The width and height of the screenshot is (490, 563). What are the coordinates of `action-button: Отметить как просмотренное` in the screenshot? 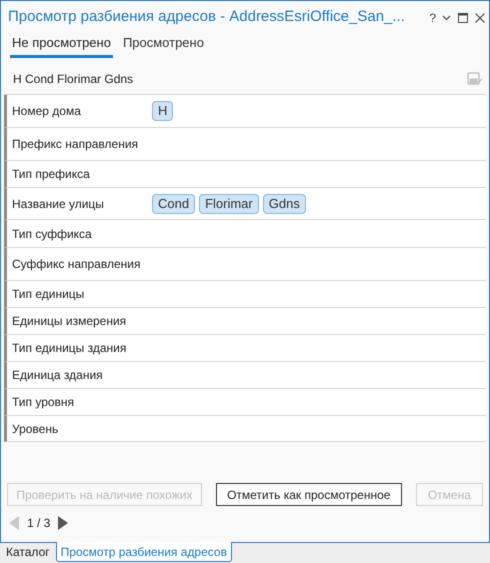 It's located at (309, 494).